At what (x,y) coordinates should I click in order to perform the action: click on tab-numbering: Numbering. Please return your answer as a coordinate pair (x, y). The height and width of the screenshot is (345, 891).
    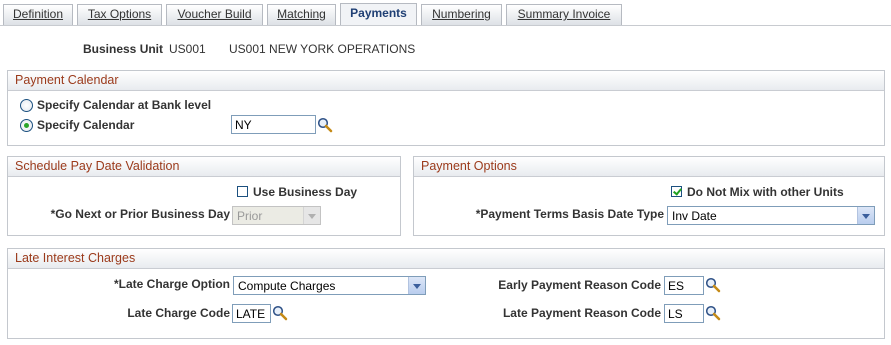
    Looking at the image, I should click on (461, 14).